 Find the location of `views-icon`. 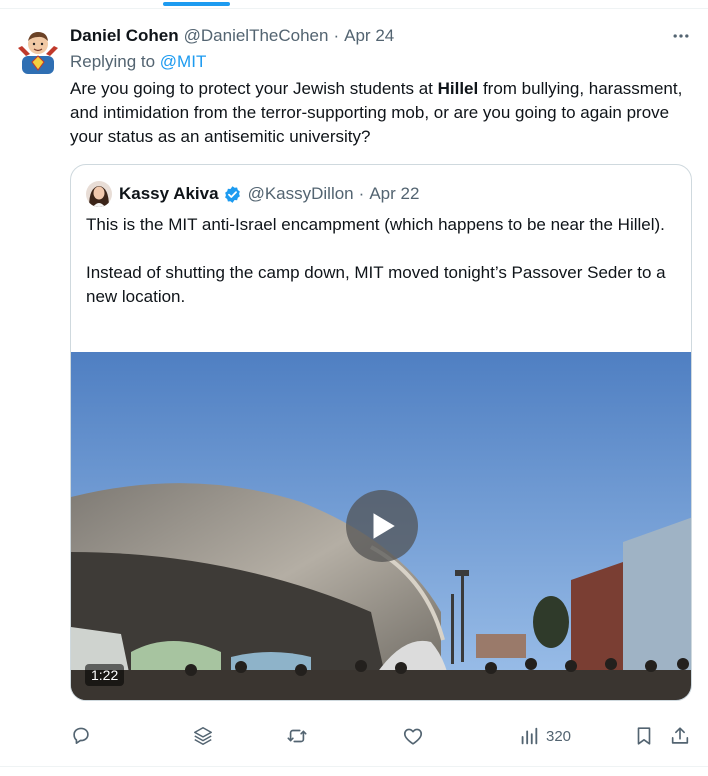

views-icon is located at coordinates (529, 736).